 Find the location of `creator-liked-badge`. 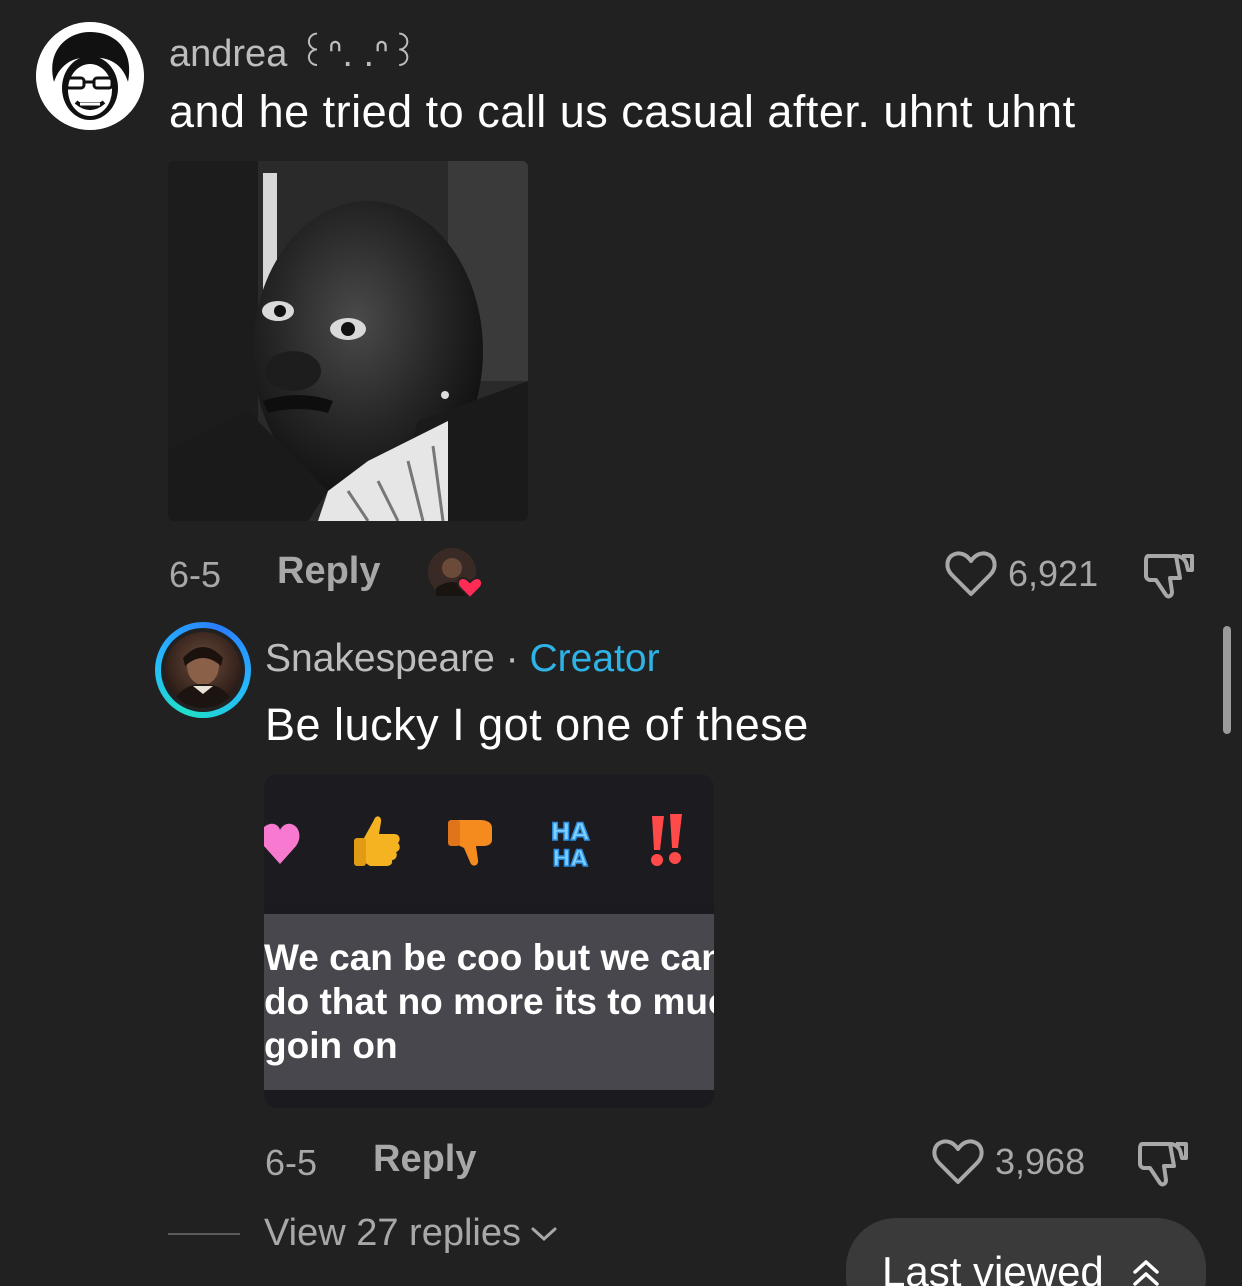

creator-liked-badge is located at coordinates (456, 574).